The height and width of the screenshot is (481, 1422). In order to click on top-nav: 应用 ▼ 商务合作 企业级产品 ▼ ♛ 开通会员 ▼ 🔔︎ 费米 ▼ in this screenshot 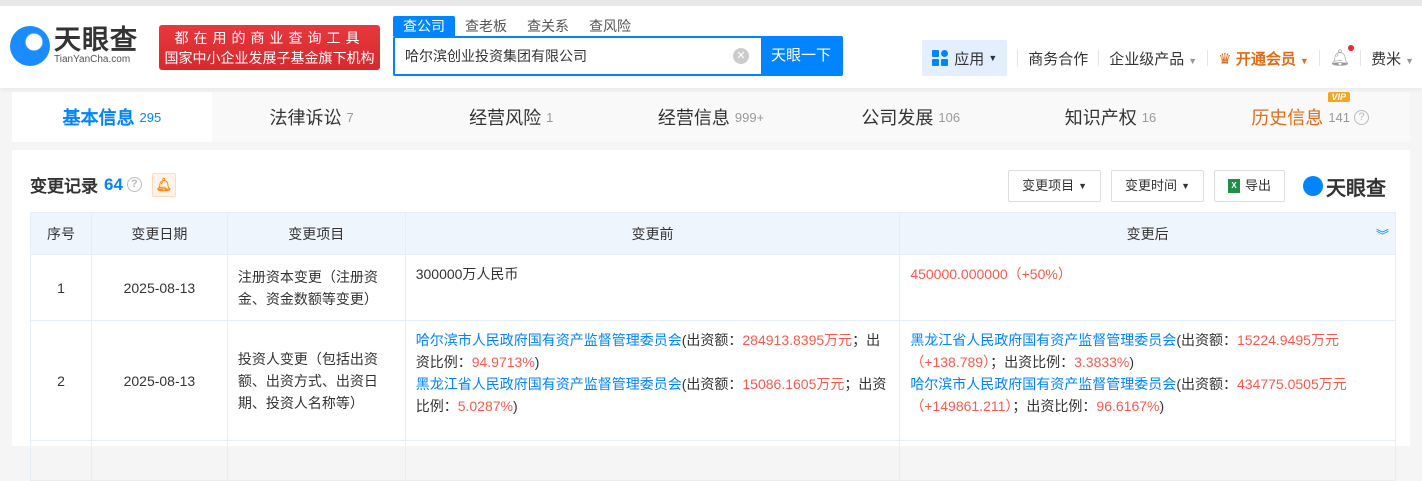, I will do `click(1172, 58)`.